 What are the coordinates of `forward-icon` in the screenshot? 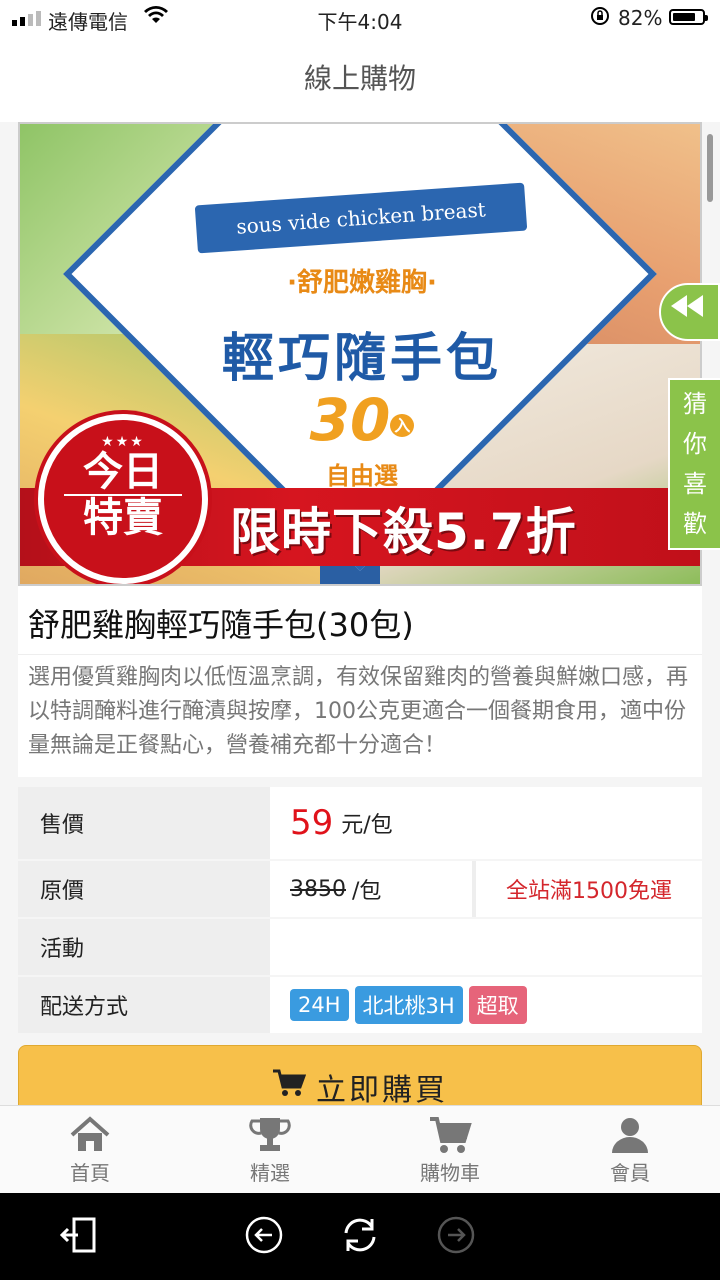 It's located at (456, 1235).